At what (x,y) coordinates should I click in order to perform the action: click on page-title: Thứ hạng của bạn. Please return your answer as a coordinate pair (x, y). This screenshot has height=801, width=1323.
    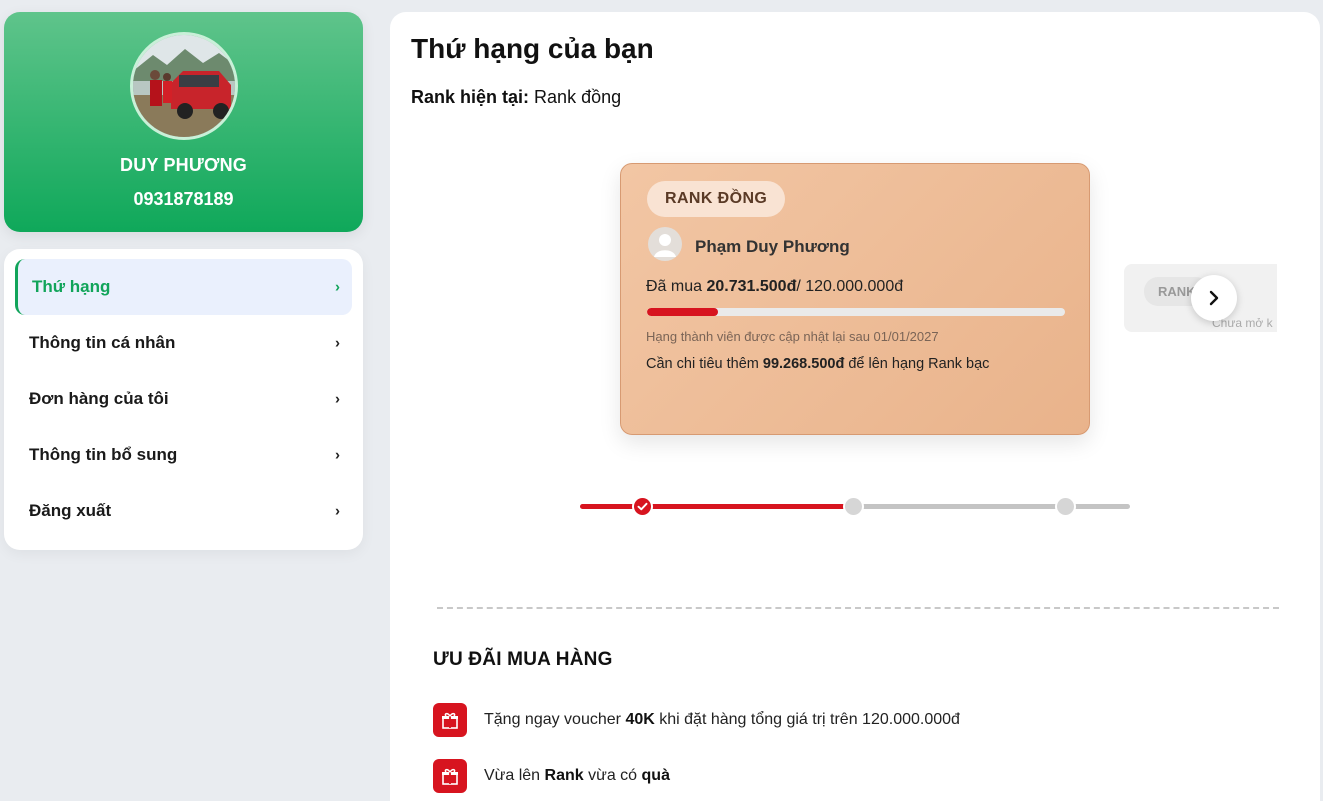
    Looking at the image, I should click on (532, 48).